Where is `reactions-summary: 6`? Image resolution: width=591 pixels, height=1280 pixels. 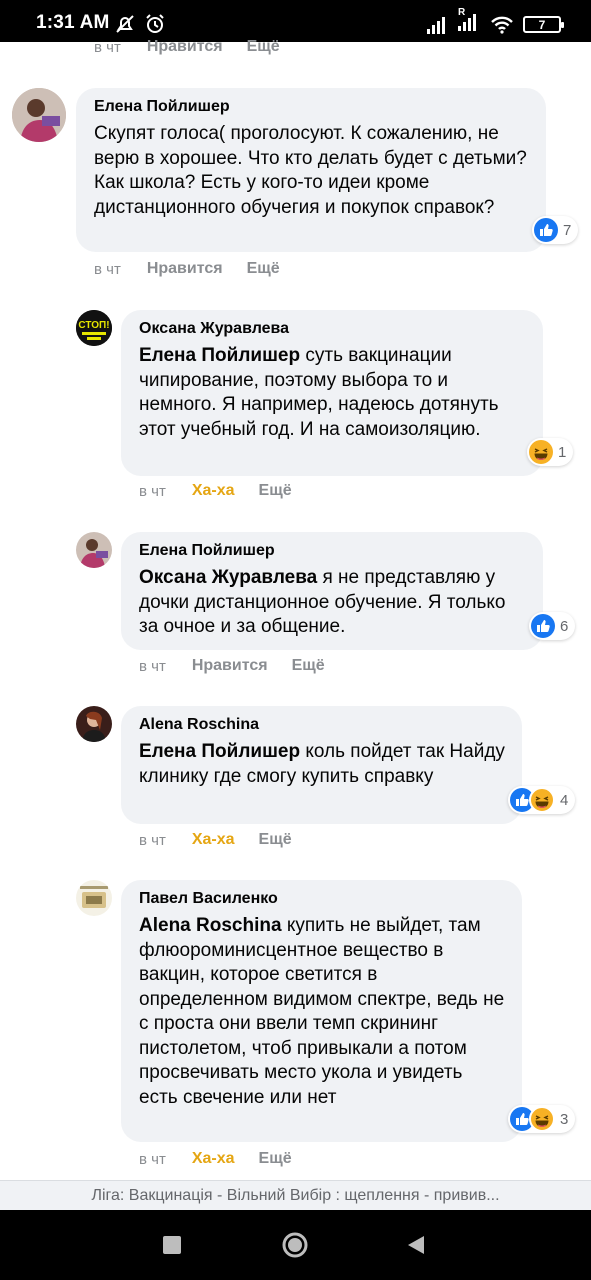
reactions-summary: 6 is located at coordinates (552, 626).